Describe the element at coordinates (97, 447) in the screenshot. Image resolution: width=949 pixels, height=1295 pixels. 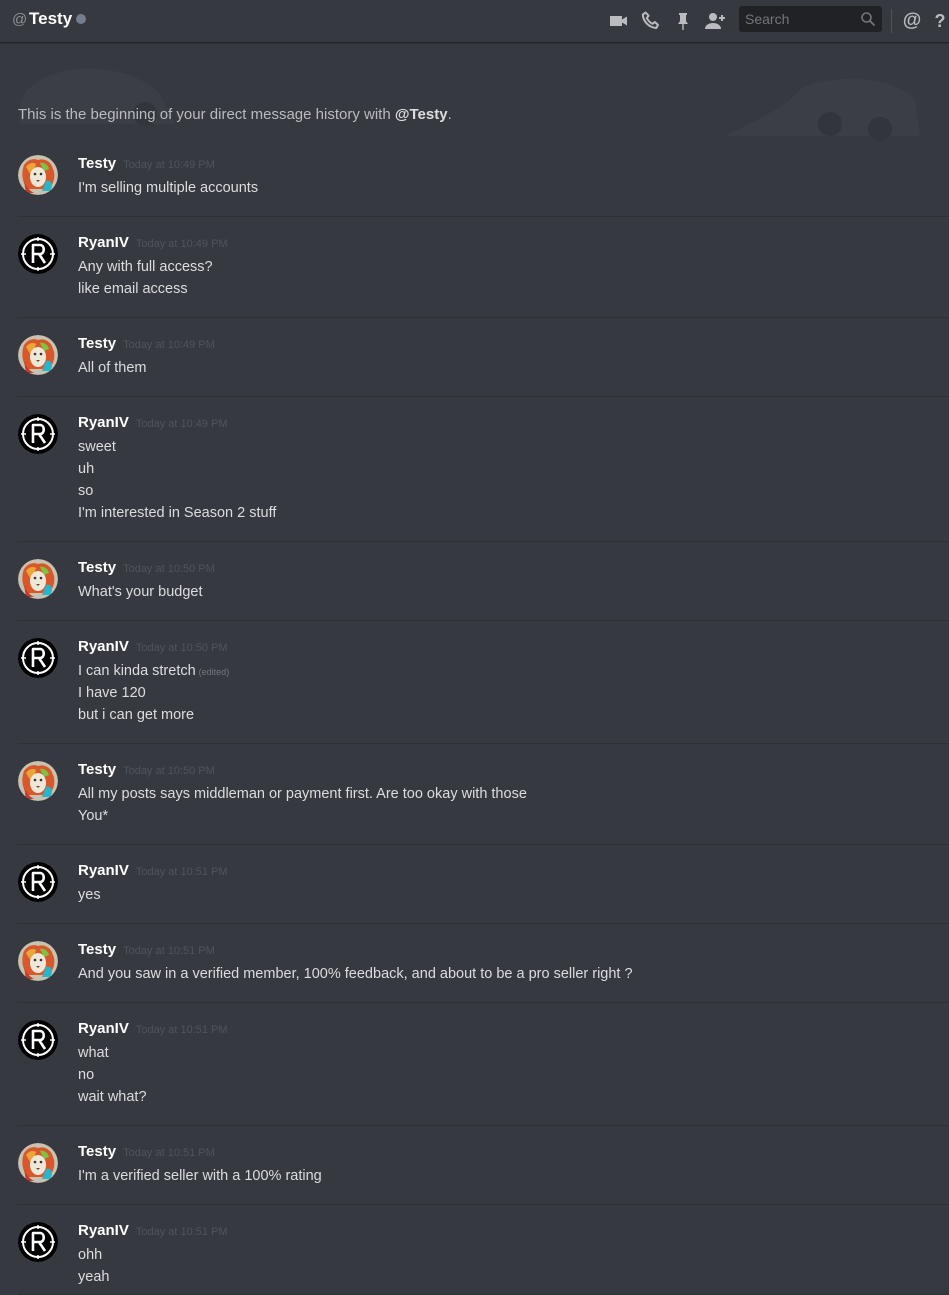
I see `message-line: sweet` at that location.